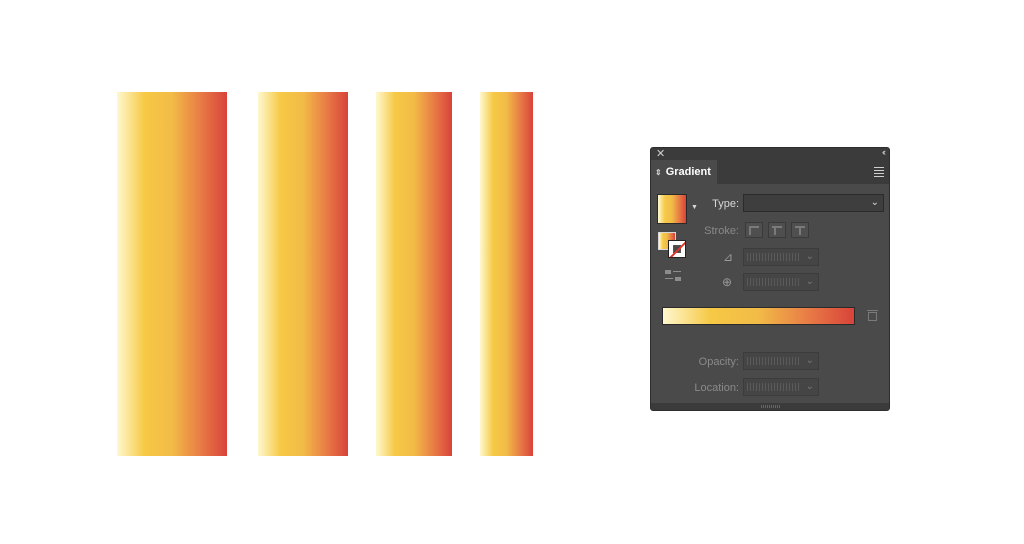  What do you see at coordinates (770, 172) in the screenshot?
I see `panel-tab-row: ⇕ Gradient` at bounding box center [770, 172].